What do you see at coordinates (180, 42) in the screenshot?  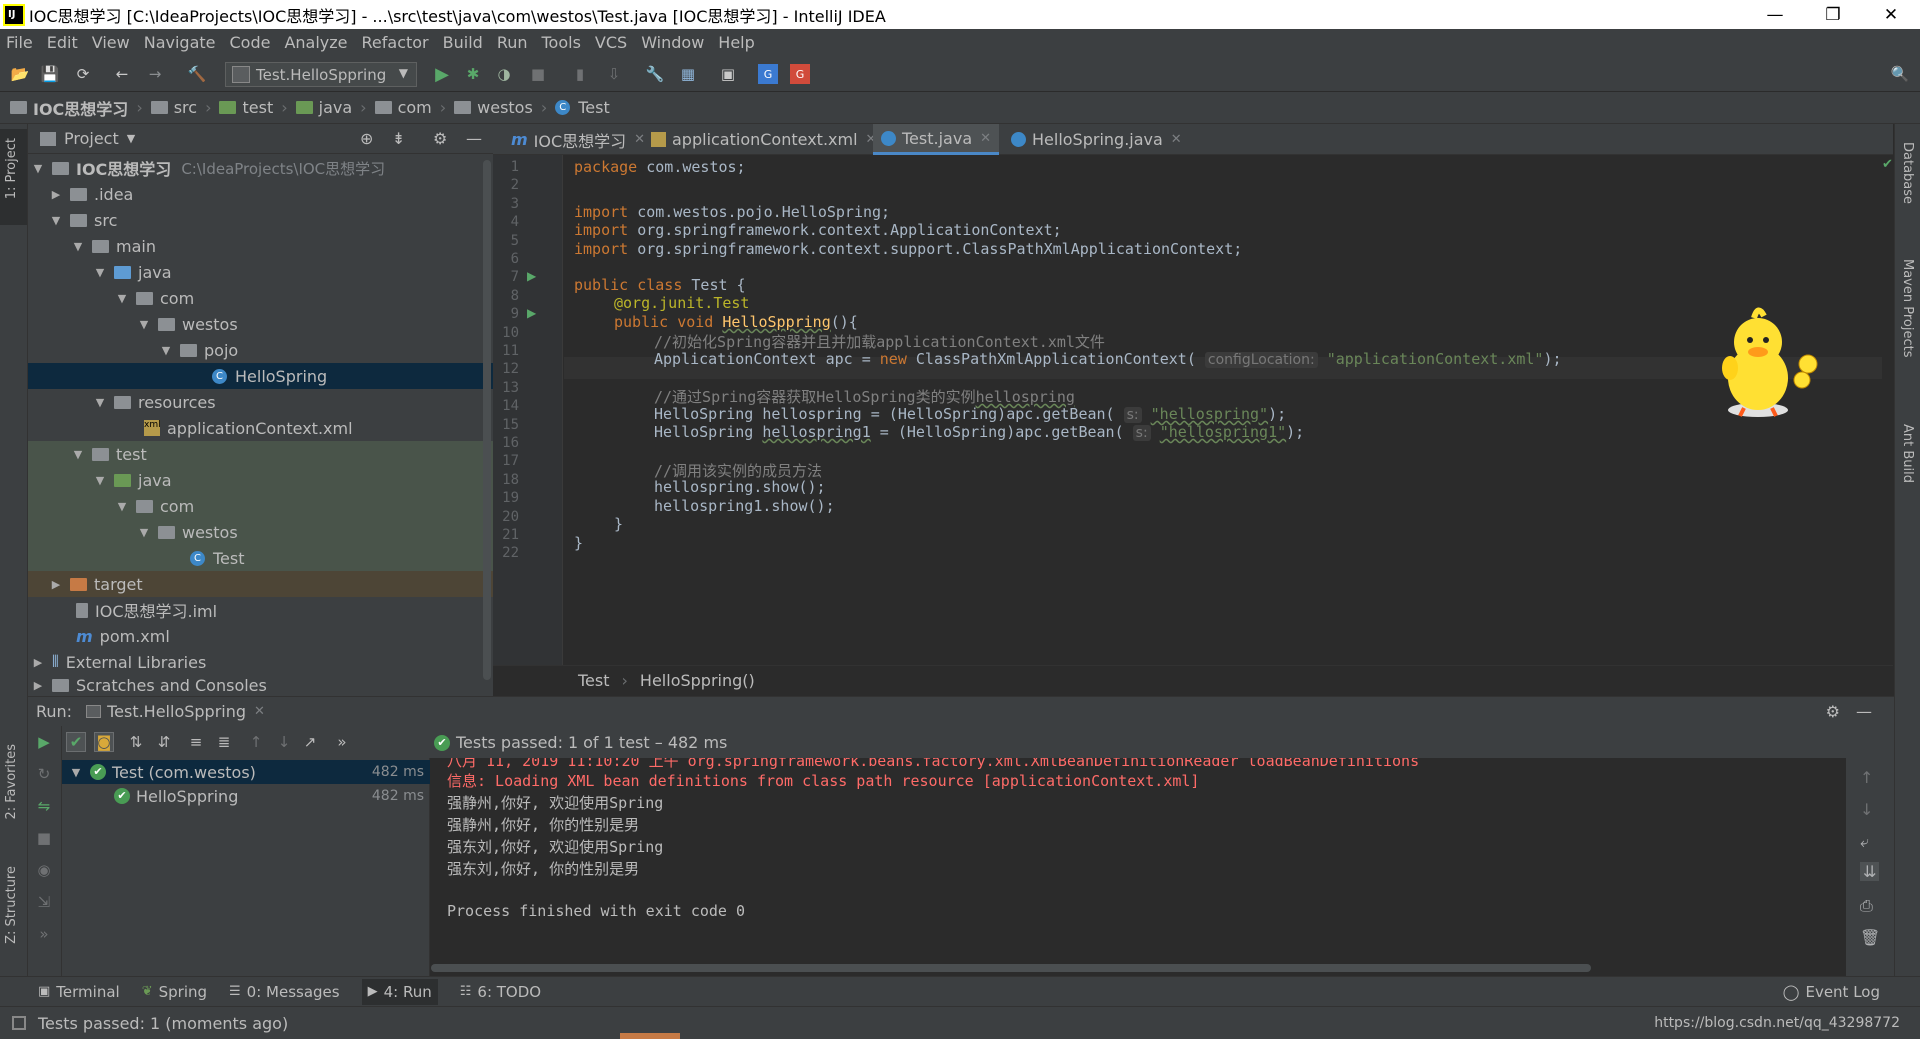 I see `menu-navigate: Navigate` at bounding box center [180, 42].